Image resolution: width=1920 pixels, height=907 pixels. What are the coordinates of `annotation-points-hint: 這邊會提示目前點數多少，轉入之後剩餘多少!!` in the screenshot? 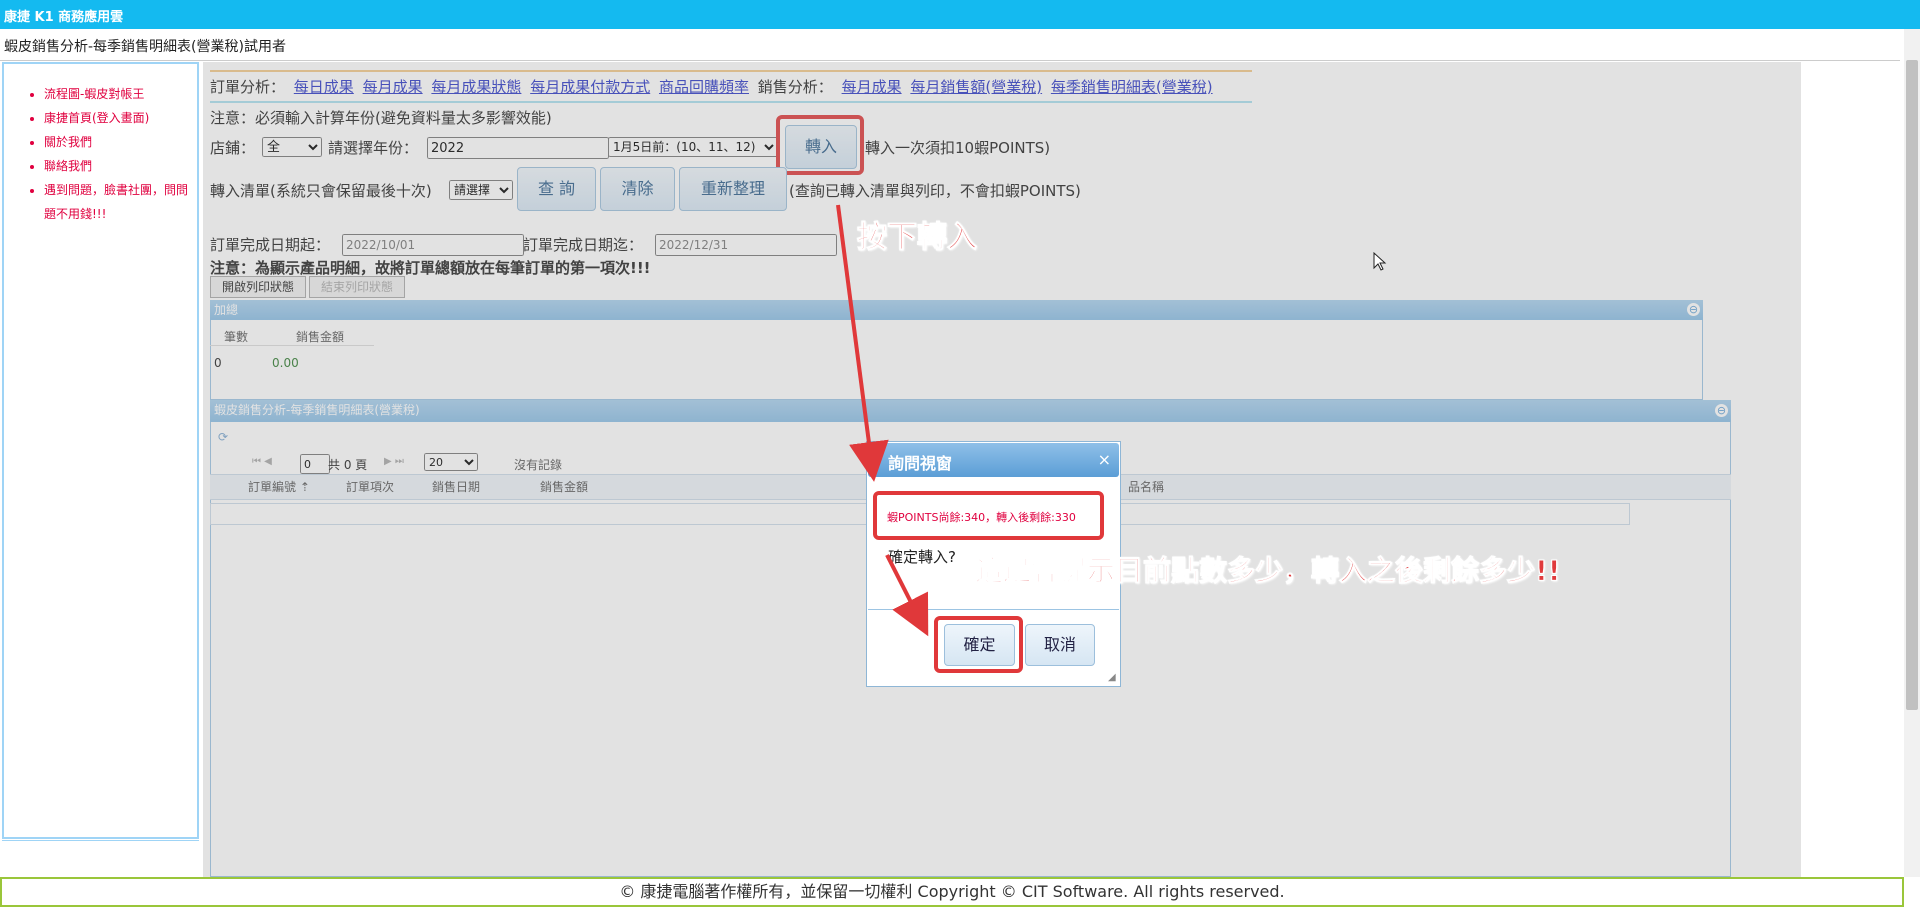 It's located at (1268, 571).